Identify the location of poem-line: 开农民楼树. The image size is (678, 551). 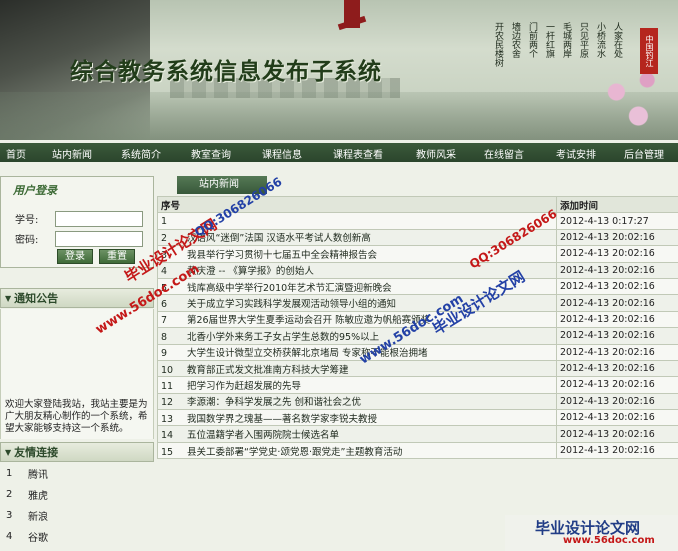
(498, 44).